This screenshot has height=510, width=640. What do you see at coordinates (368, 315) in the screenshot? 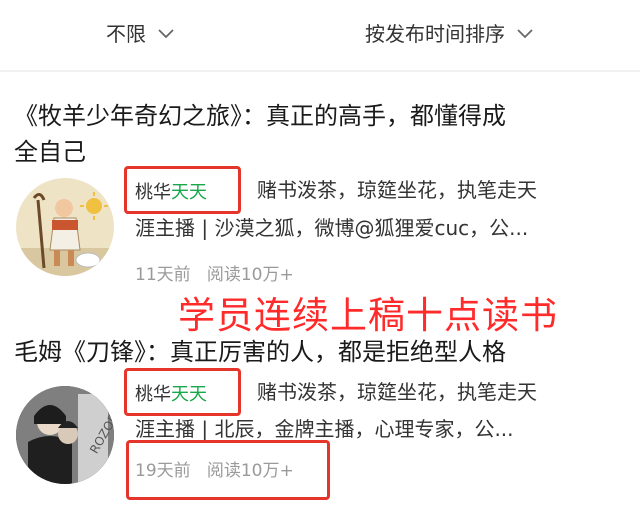
I see `overlay-annotation: 学员连续上稿十点读书` at bounding box center [368, 315].